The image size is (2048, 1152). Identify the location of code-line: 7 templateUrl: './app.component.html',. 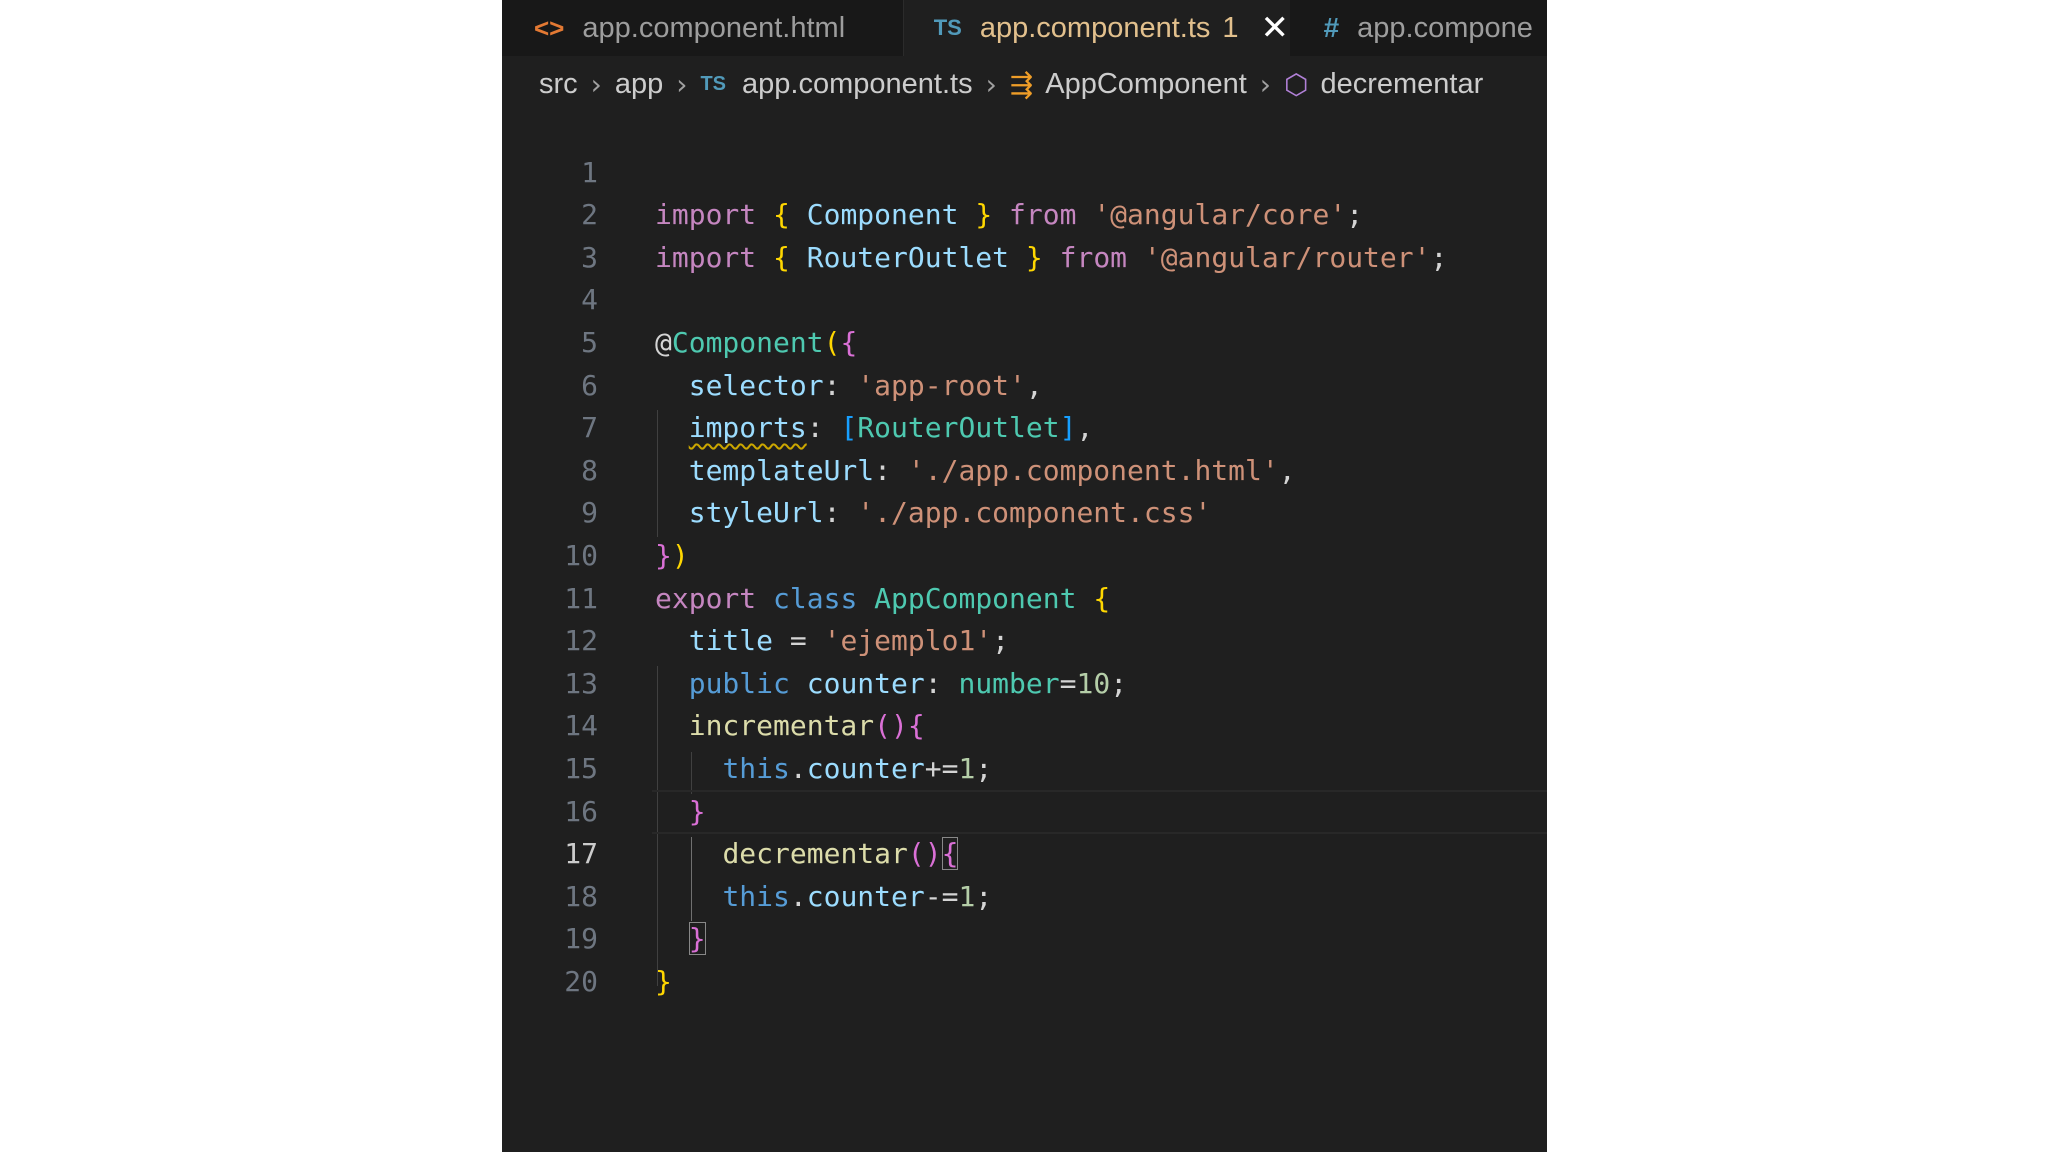
(1024, 426).